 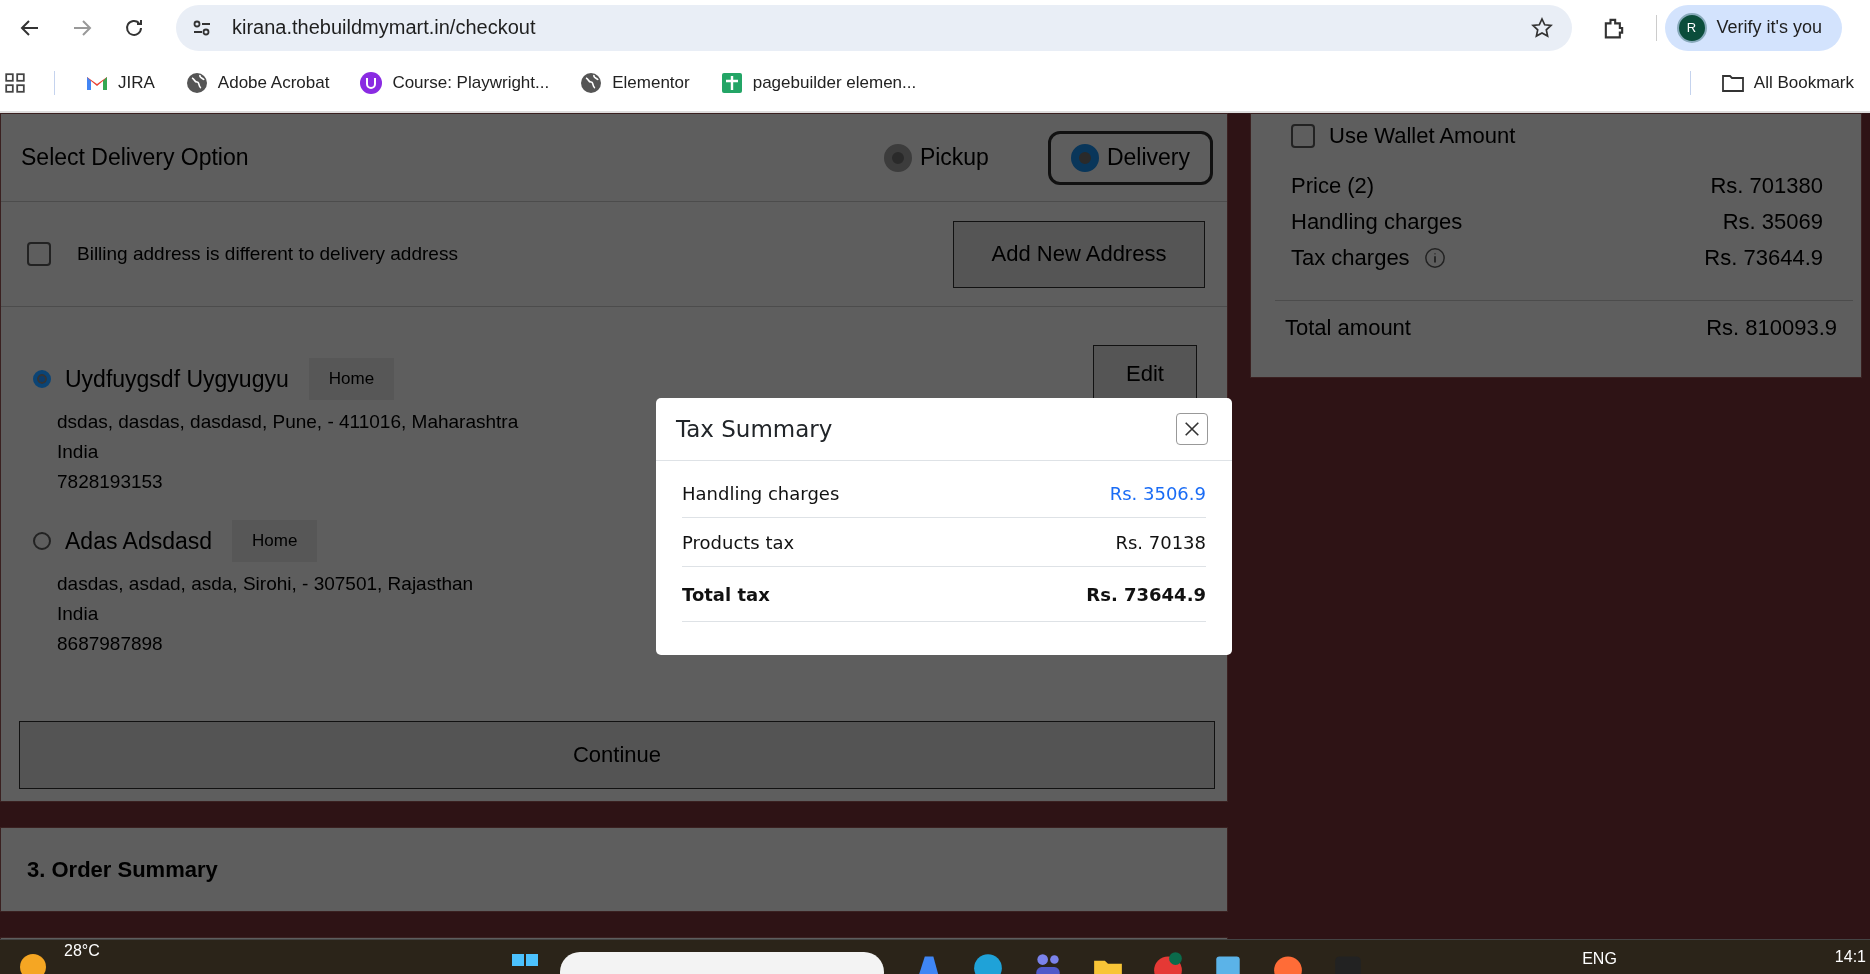 I want to click on tax-label: Handling charges, so click(x=761, y=493).